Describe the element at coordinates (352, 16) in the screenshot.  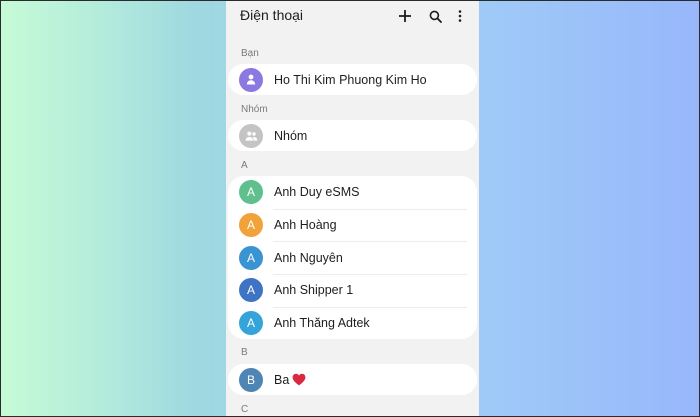
I see `app-bar: Điện thoại` at that location.